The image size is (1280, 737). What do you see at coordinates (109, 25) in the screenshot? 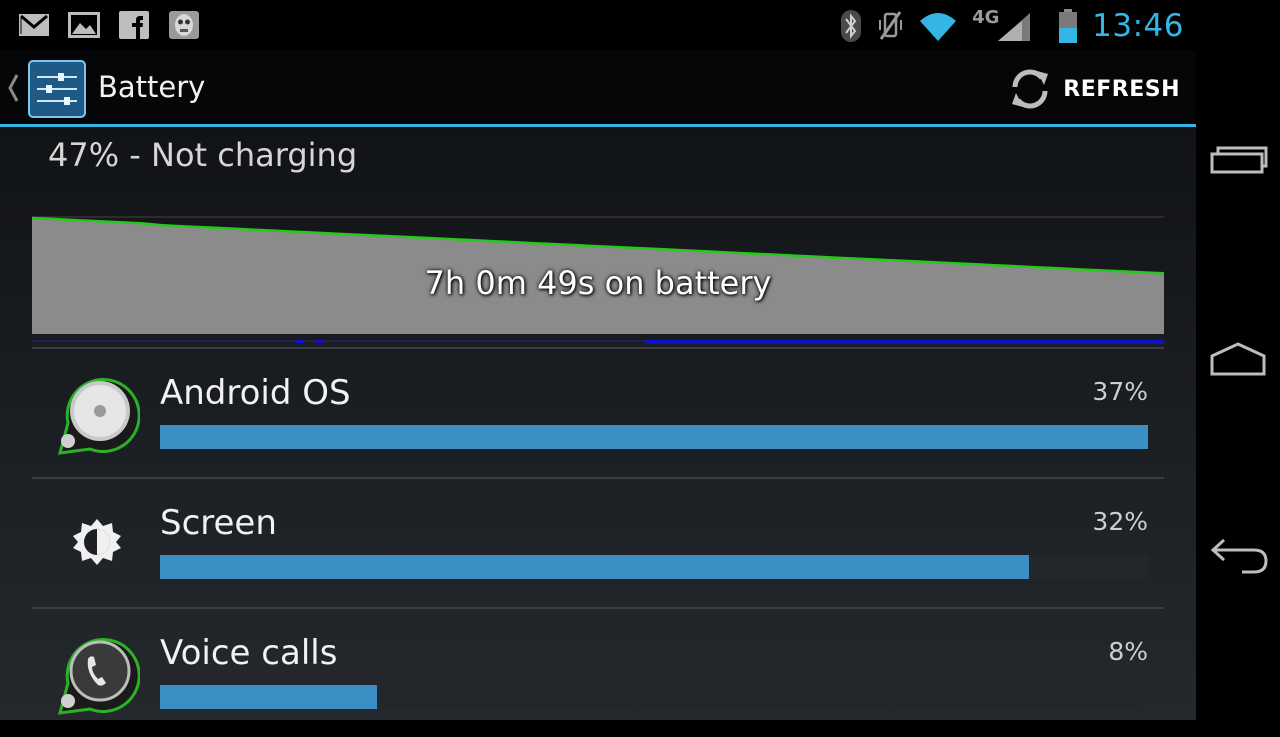
I see `notification-icons` at bounding box center [109, 25].